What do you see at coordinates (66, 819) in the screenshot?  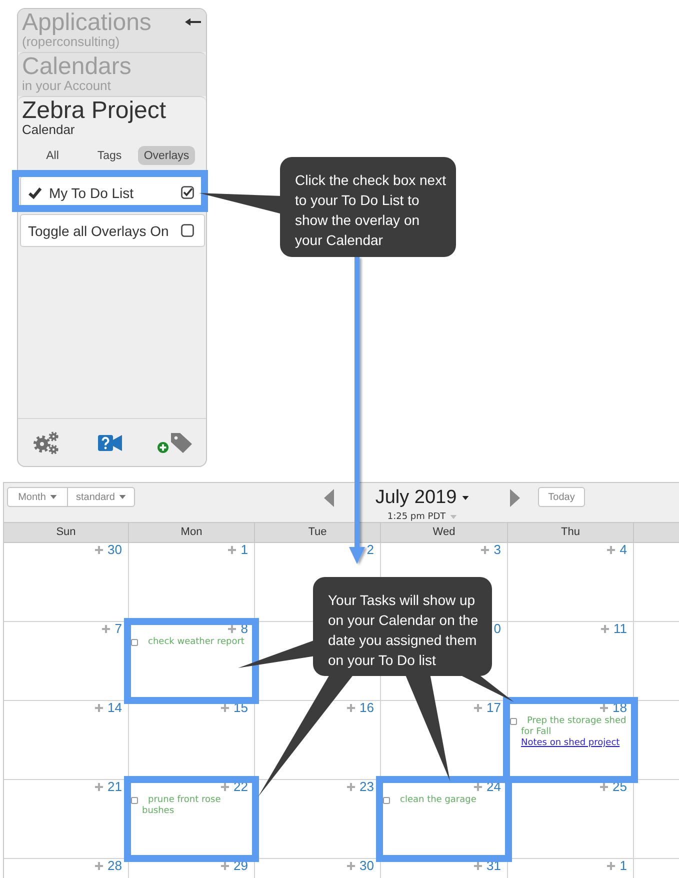 I see `day-cell: 21` at bounding box center [66, 819].